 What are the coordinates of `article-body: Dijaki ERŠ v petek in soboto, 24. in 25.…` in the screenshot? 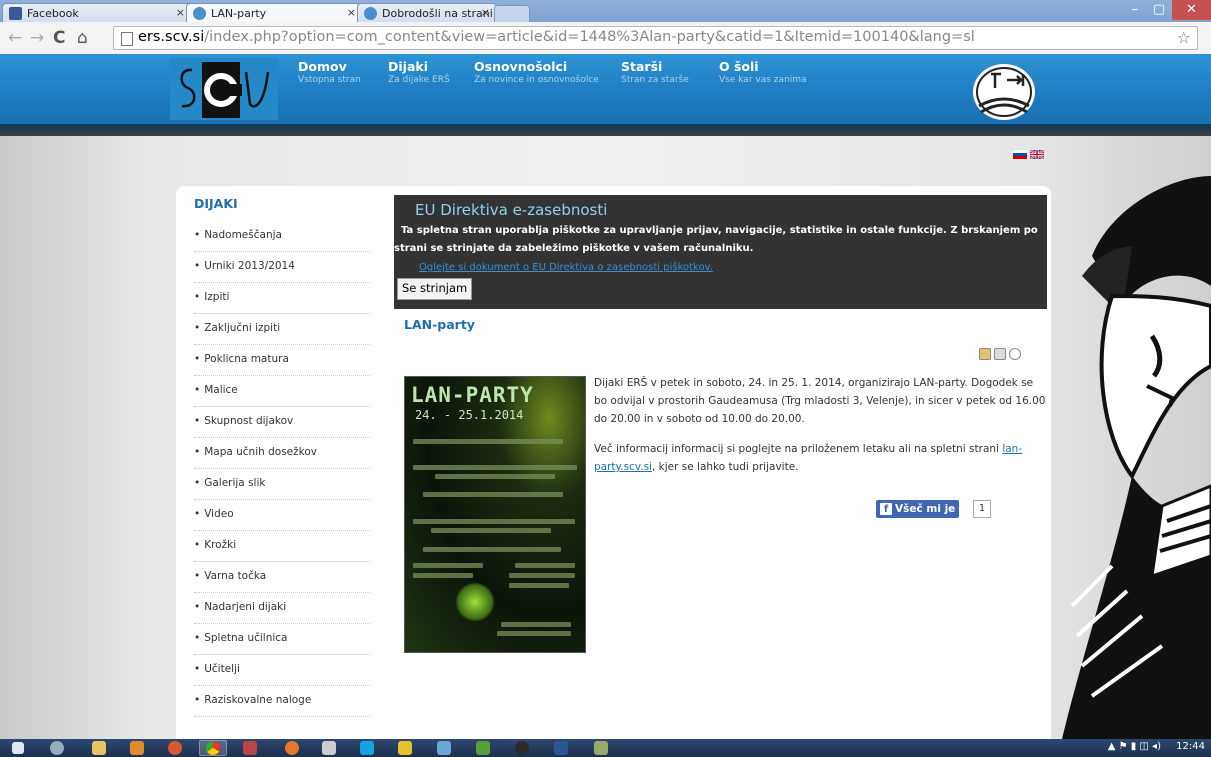 It's located at (820, 431).